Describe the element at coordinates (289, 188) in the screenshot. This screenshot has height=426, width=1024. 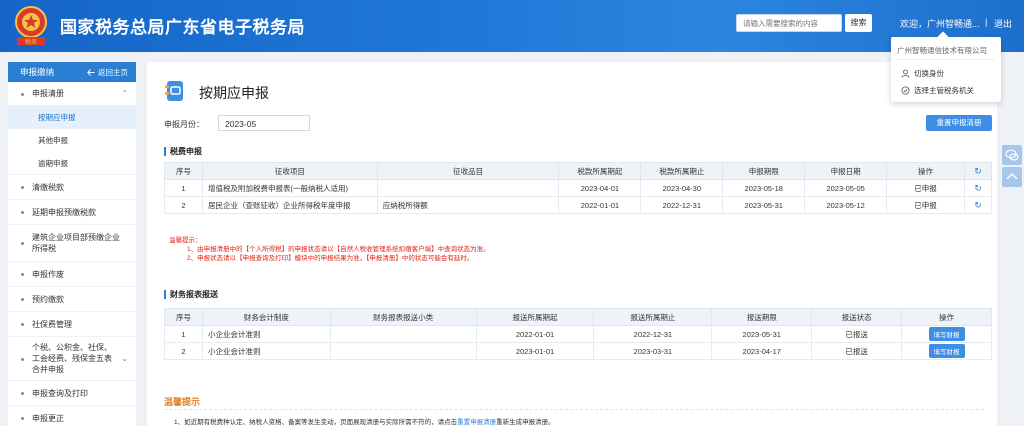
I see `table-cell: 增值税及附加税费申报表(一般纳税人适用)` at that location.